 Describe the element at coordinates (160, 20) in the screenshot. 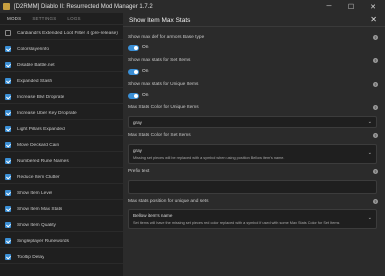

I see `dialog-title: Show Item Max Stats` at that location.